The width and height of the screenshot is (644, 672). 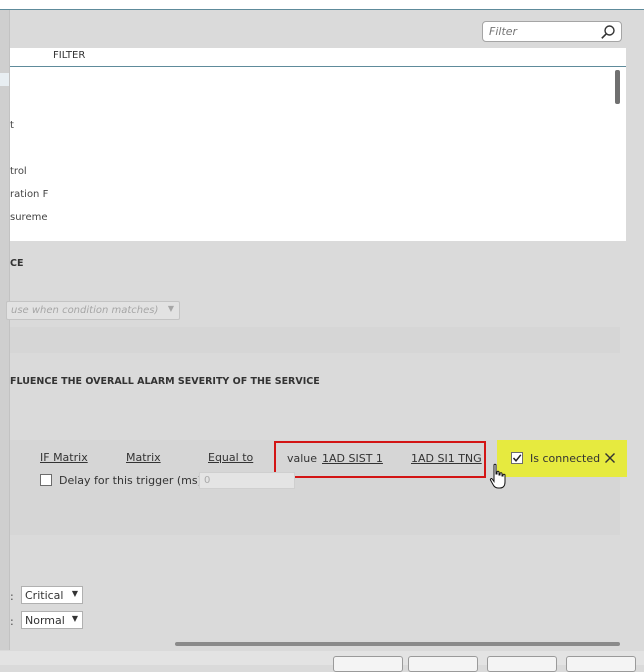 What do you see at coordinates (610, 458) in the screenshot?
I see `close-icon` at bounding box center [610, 458].